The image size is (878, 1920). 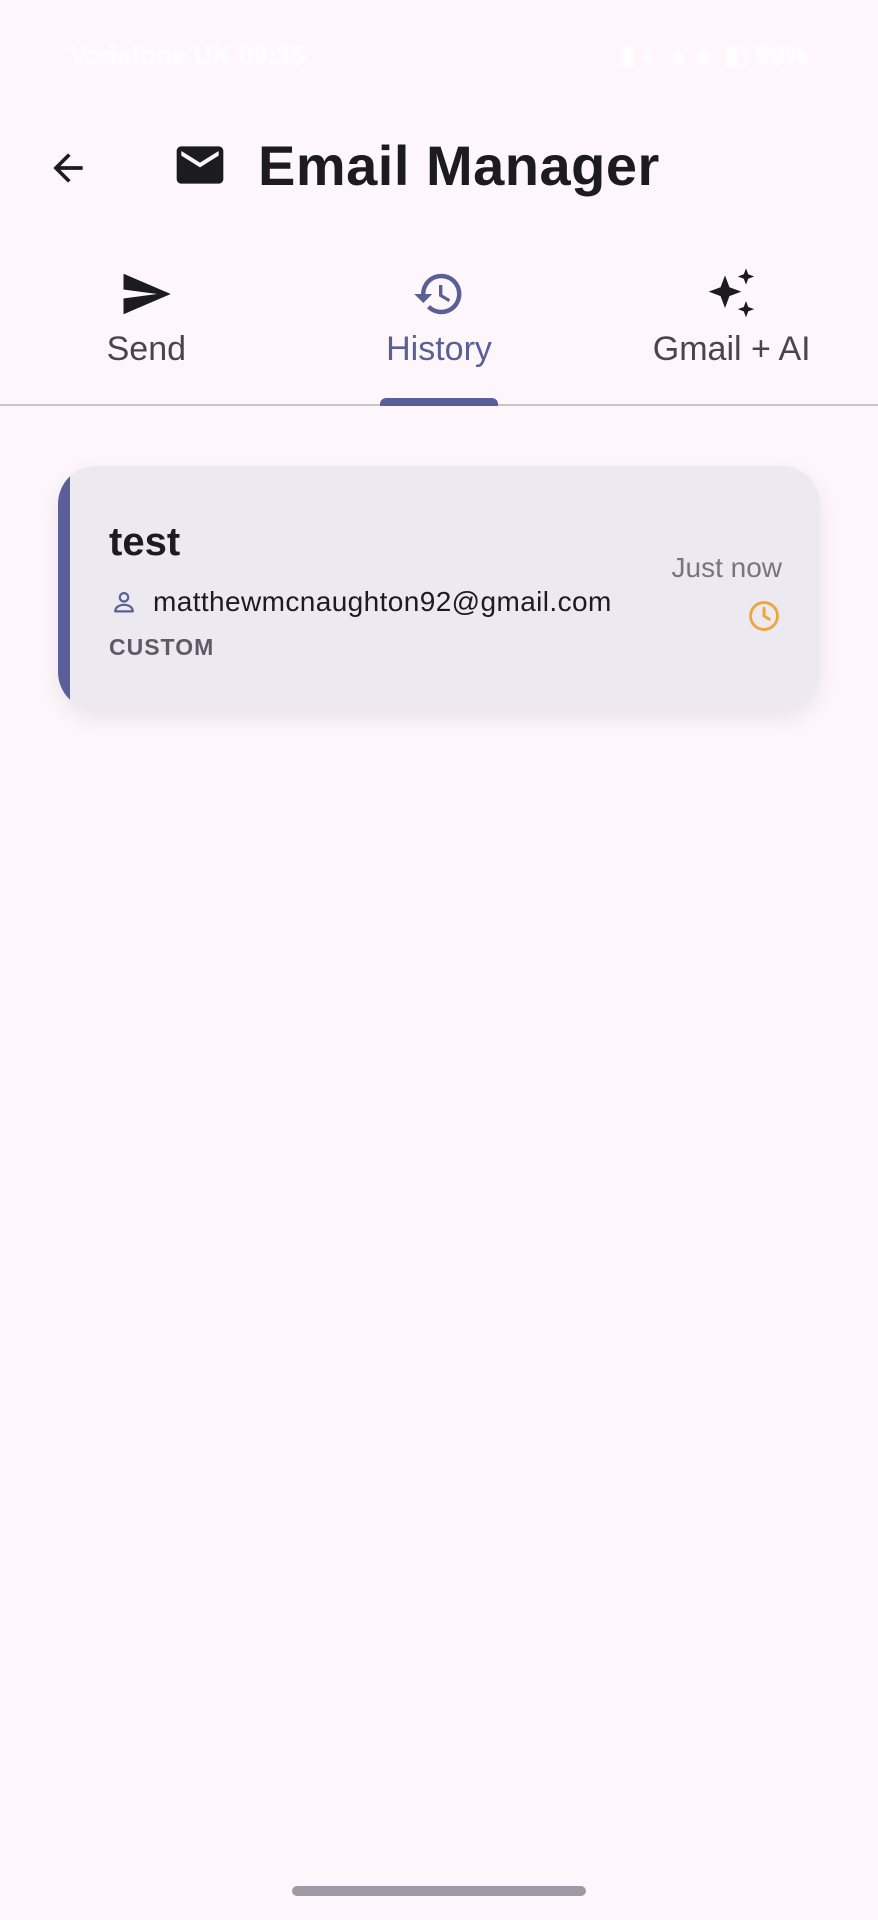 What do you see at coordinates (146, 294) in the screenshot?
I see `send-icon` at bounding box center [146, 294].